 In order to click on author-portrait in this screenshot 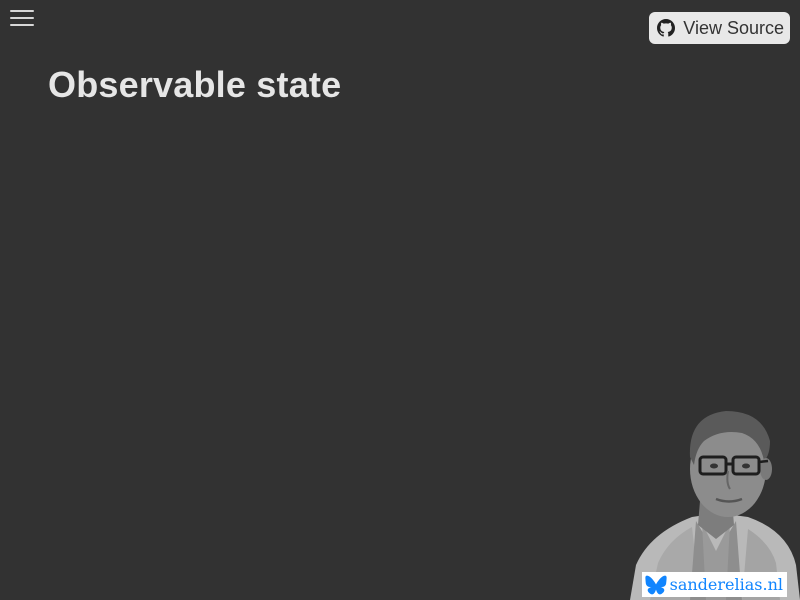, I will do `click(715, 505)`.